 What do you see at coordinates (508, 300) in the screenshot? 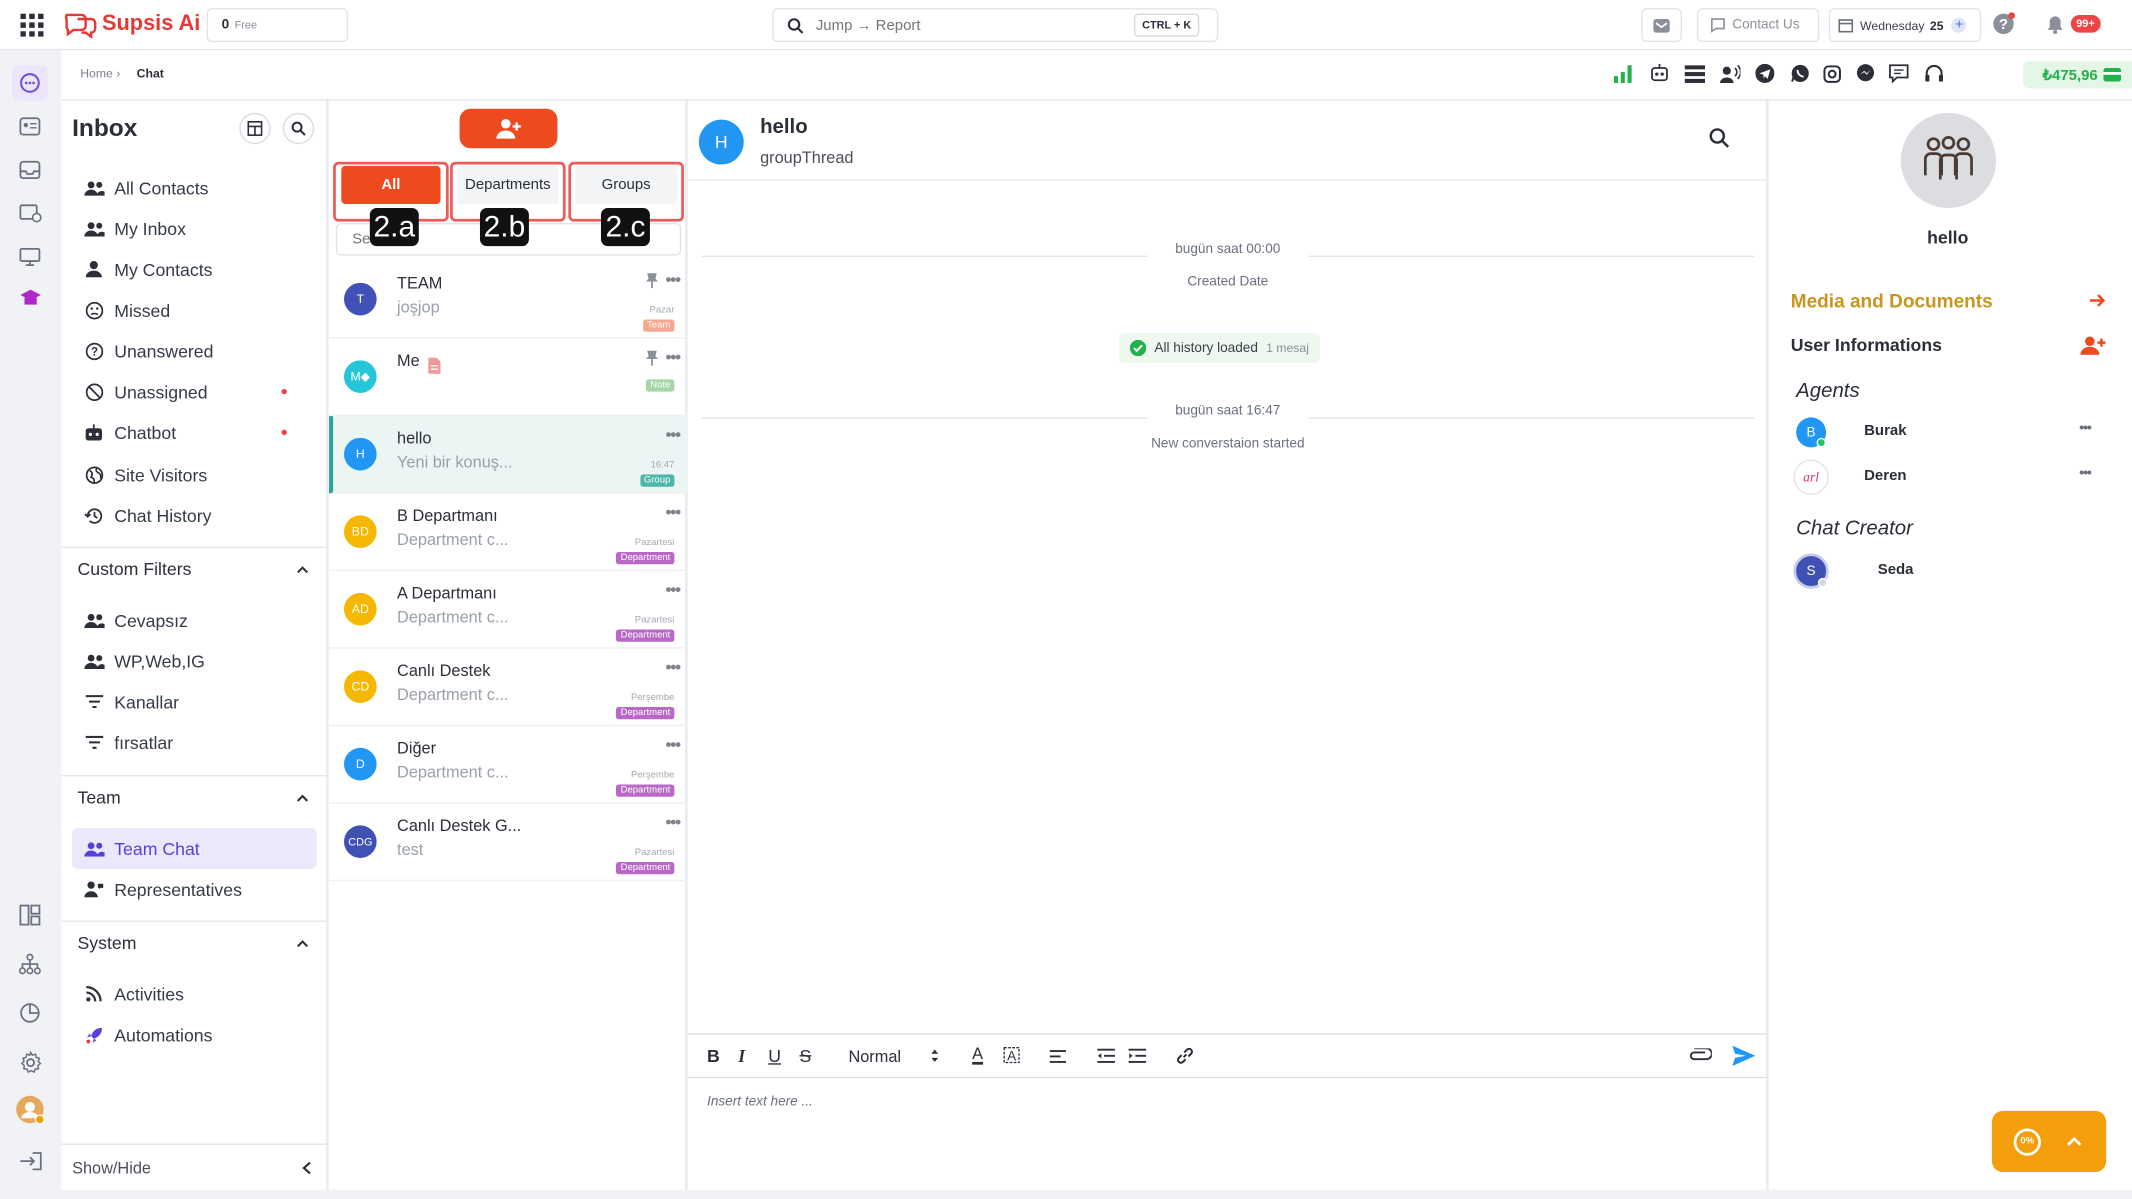
I see `list-item: T TEAM joşjop ••• Pazar Team` at bounding box center [508, 300].